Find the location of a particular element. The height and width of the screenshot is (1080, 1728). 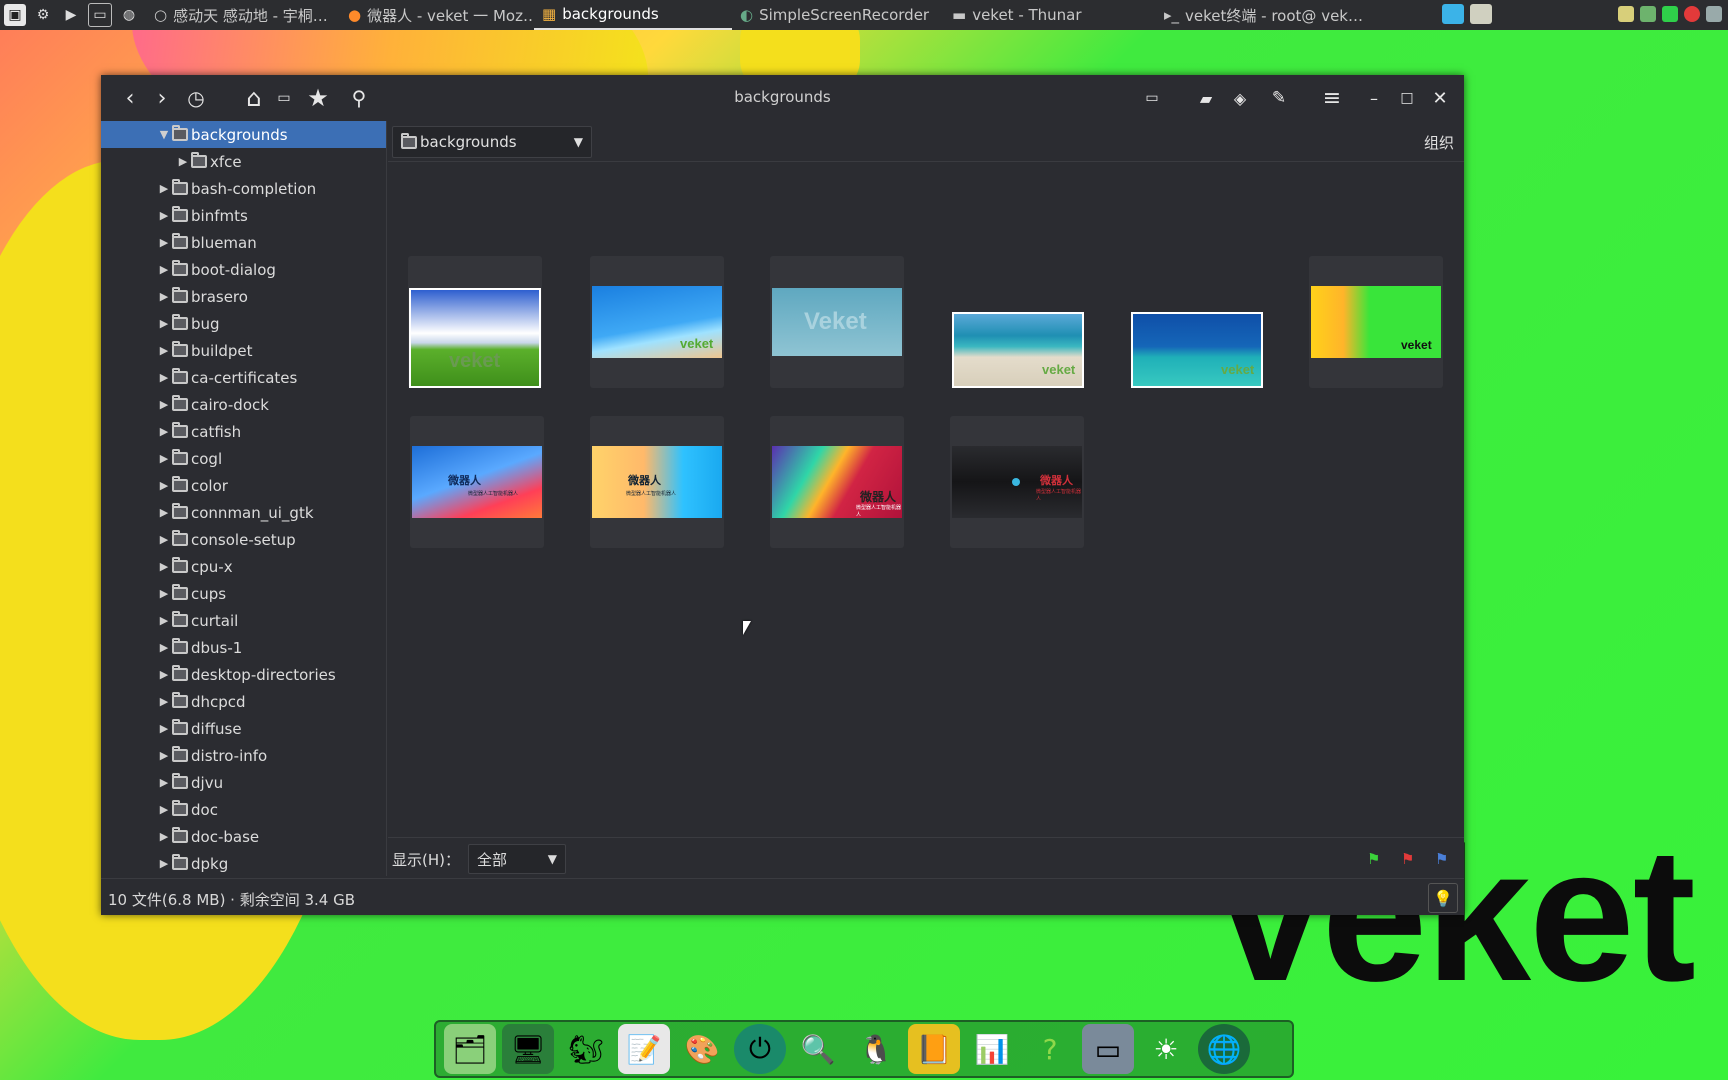

organize-button: 组织 is located at coordinates (1439, 142).